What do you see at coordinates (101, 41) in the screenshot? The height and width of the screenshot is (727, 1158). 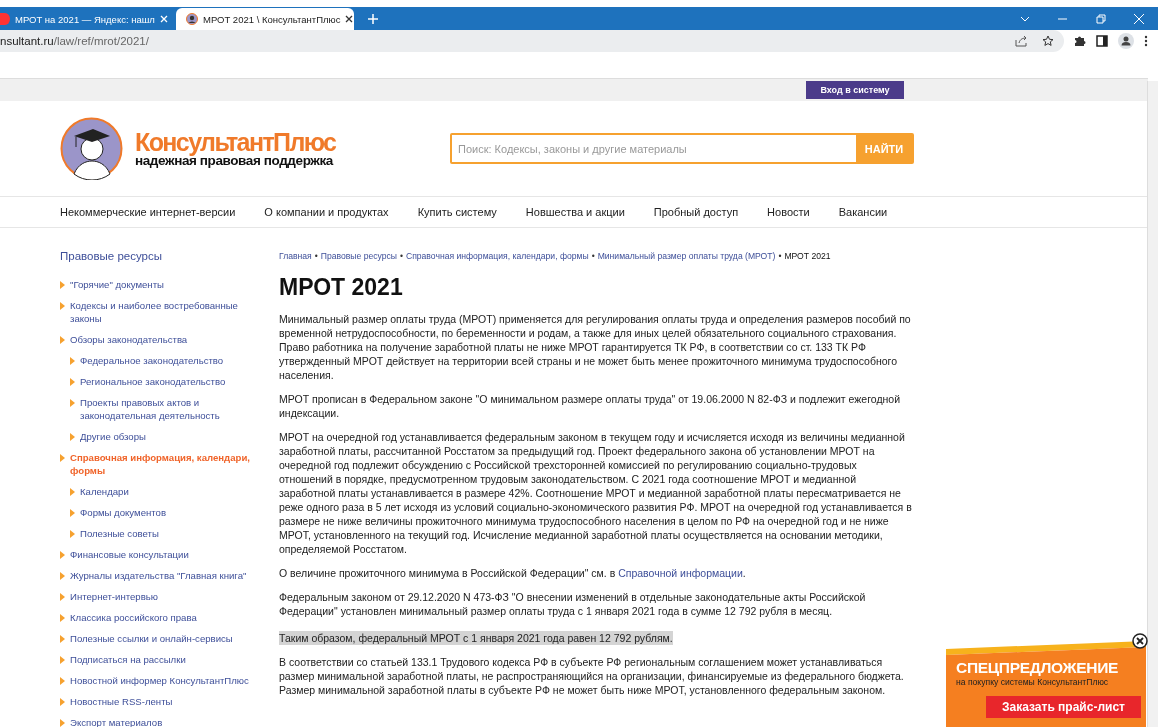 I see `url-path: /law/ref/mrot/2021/` at bounding box center [101, 41].